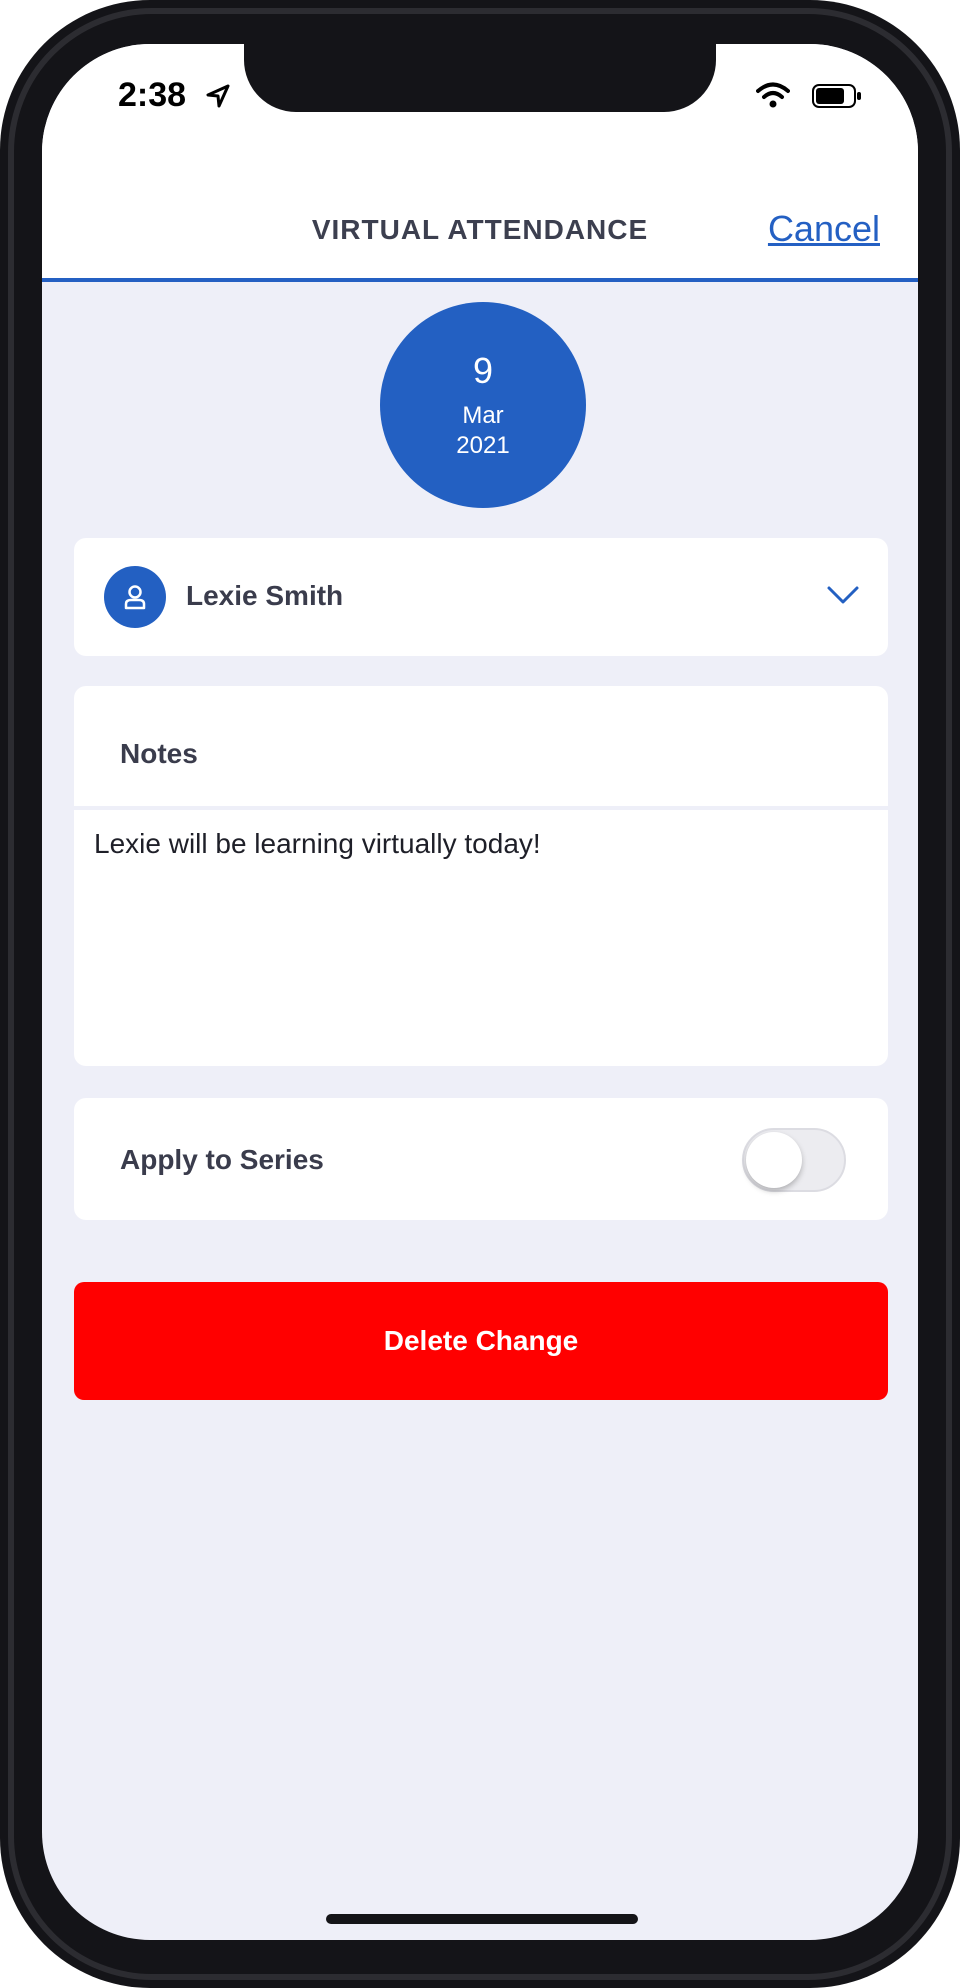 This screenshot has height=1988, width=960. Describe the element at coordinates (824, 229) in the screenshot. I see `cancel-button: Cancel` at that location.